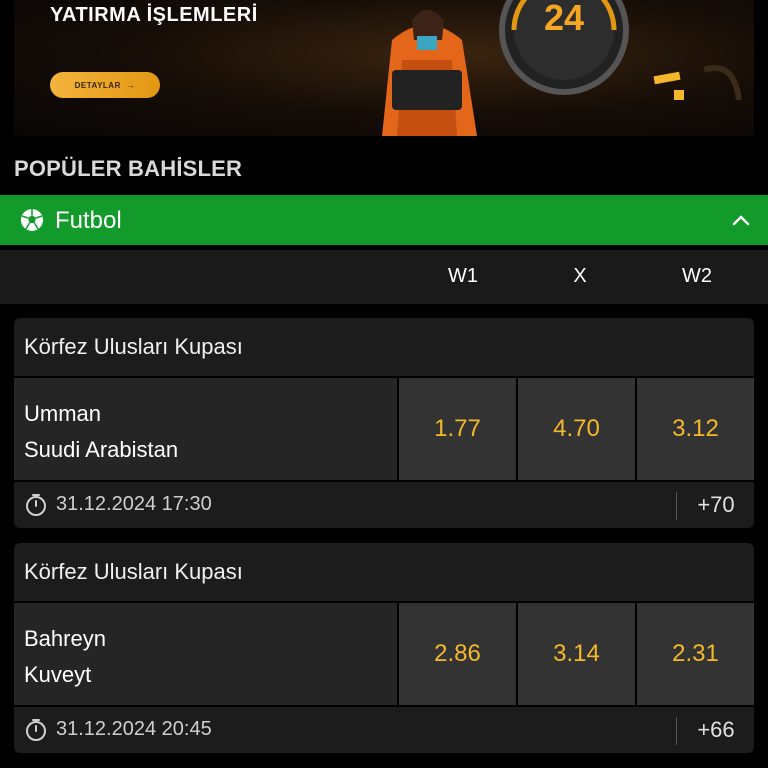 The width and height of the screenshot is (768, 768). I want to click on sport-header-futbol: Futbol, so click(384, 220).